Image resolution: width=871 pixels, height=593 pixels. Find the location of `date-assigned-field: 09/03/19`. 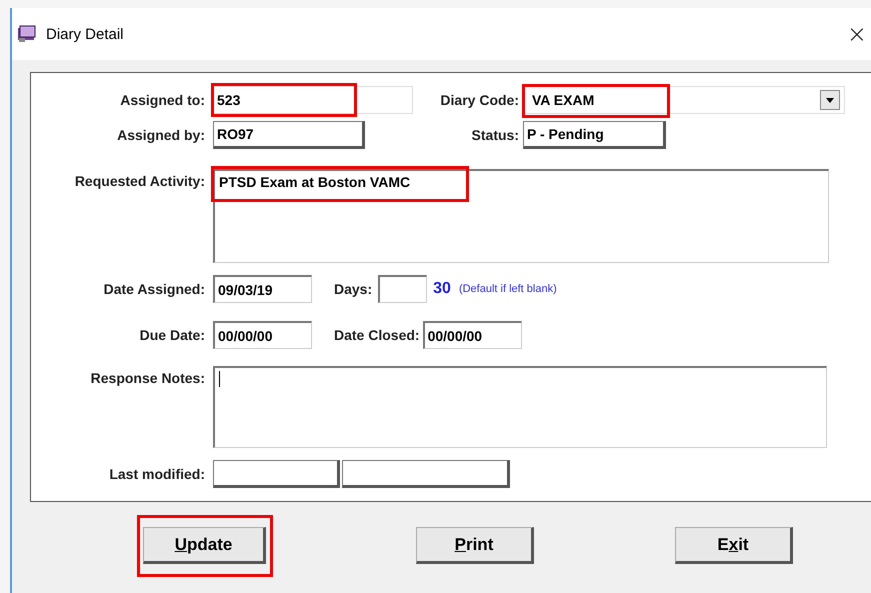

date-assigned-field: 09/03/19 is located at coordinates (262, 289).